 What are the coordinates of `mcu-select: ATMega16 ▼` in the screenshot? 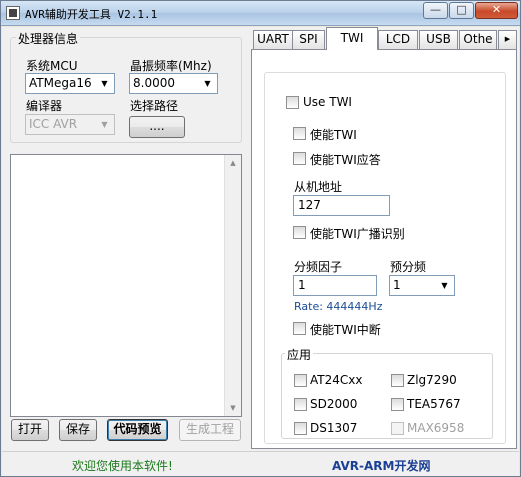 It's located at (70, 83).